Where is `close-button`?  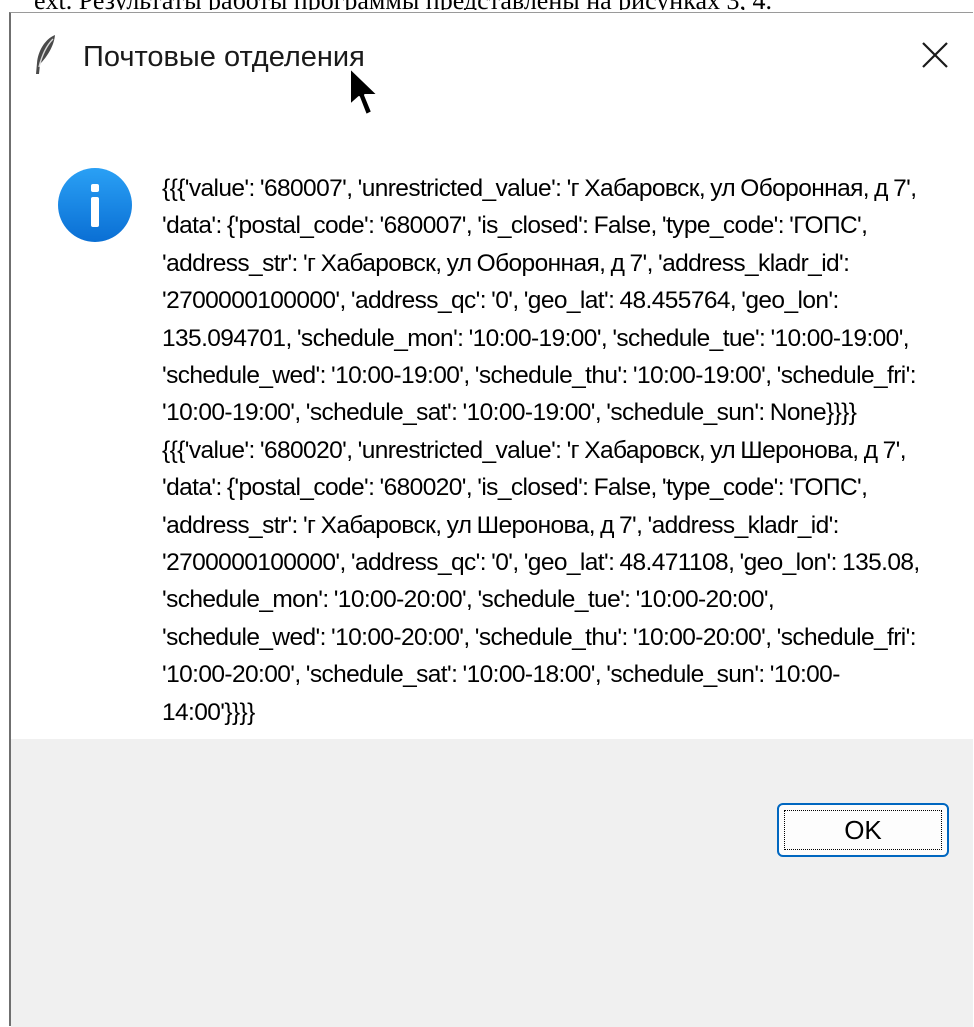
close-button is located at coordinates (935, 55).